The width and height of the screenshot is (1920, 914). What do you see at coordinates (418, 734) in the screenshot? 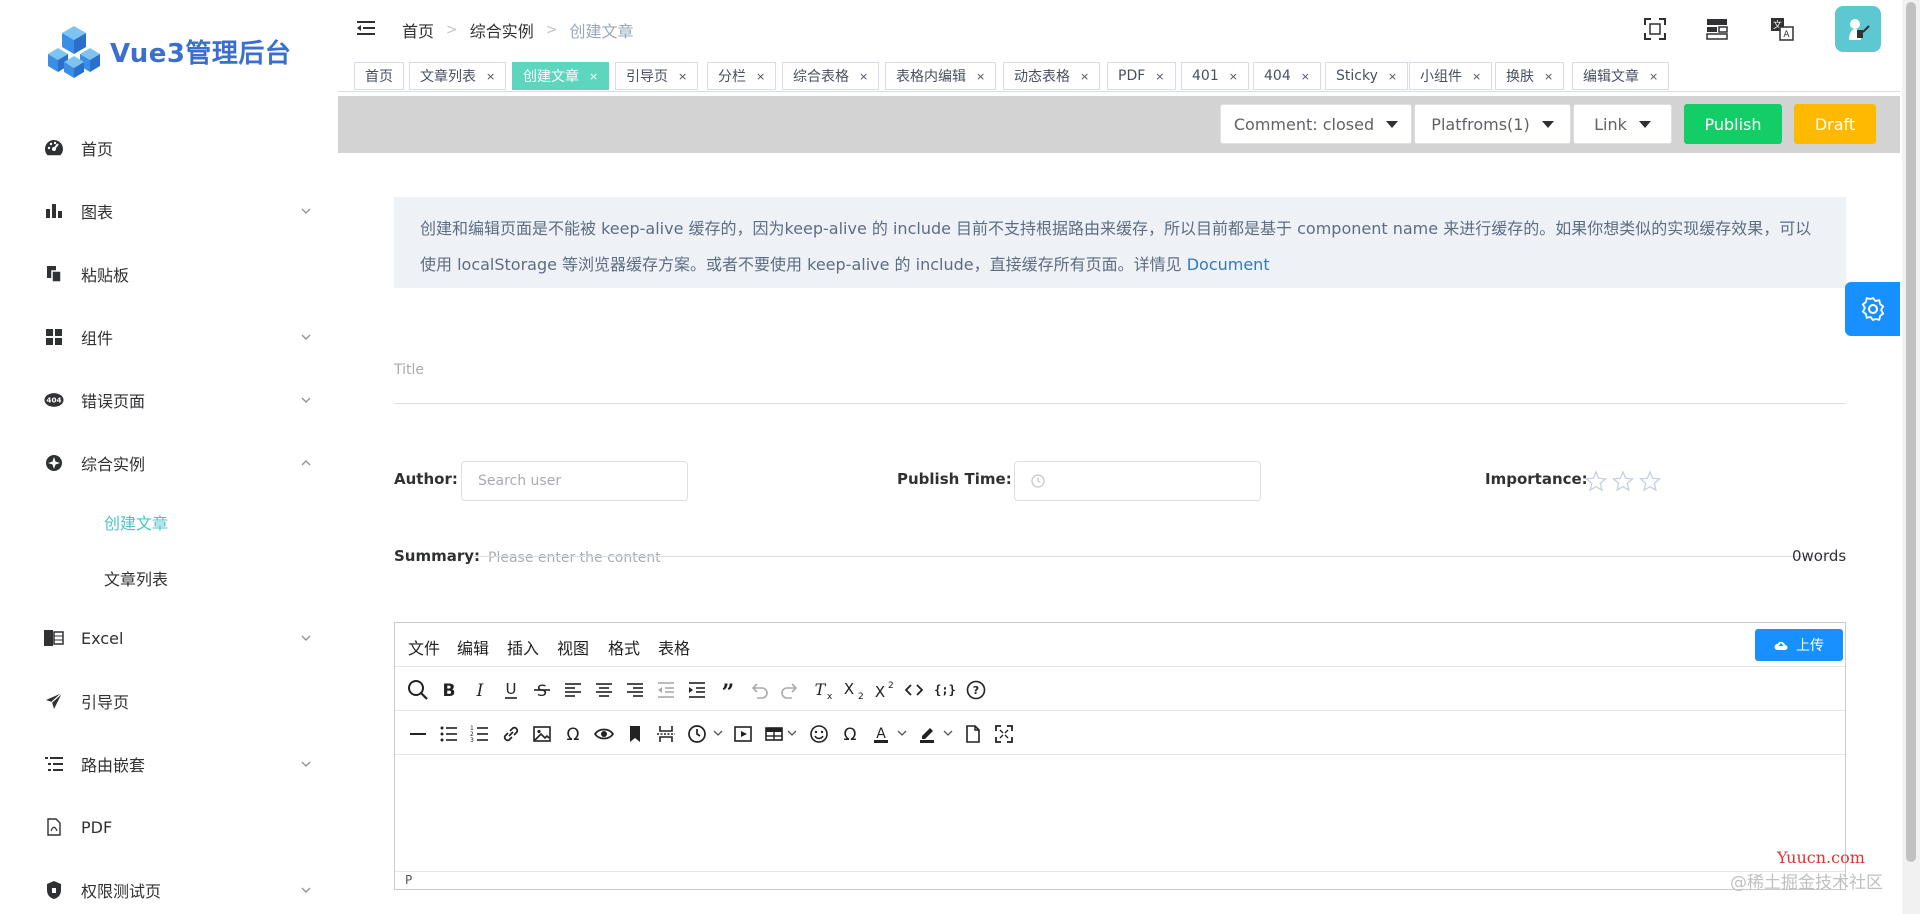
I see `horizontal-rule-icon` at bounding box center [418, 734].